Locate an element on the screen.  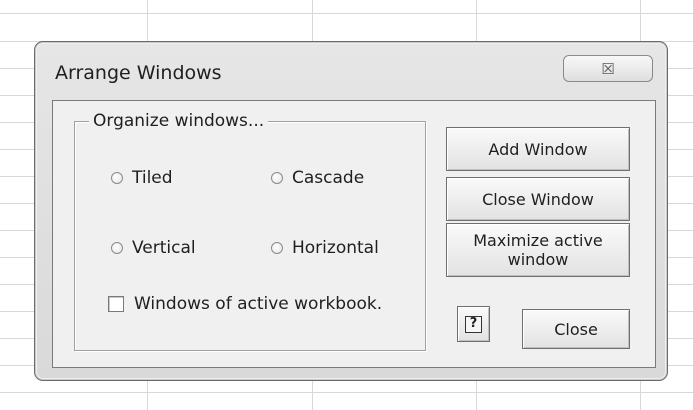
help-button: ? is located at coordinates (473, 324).